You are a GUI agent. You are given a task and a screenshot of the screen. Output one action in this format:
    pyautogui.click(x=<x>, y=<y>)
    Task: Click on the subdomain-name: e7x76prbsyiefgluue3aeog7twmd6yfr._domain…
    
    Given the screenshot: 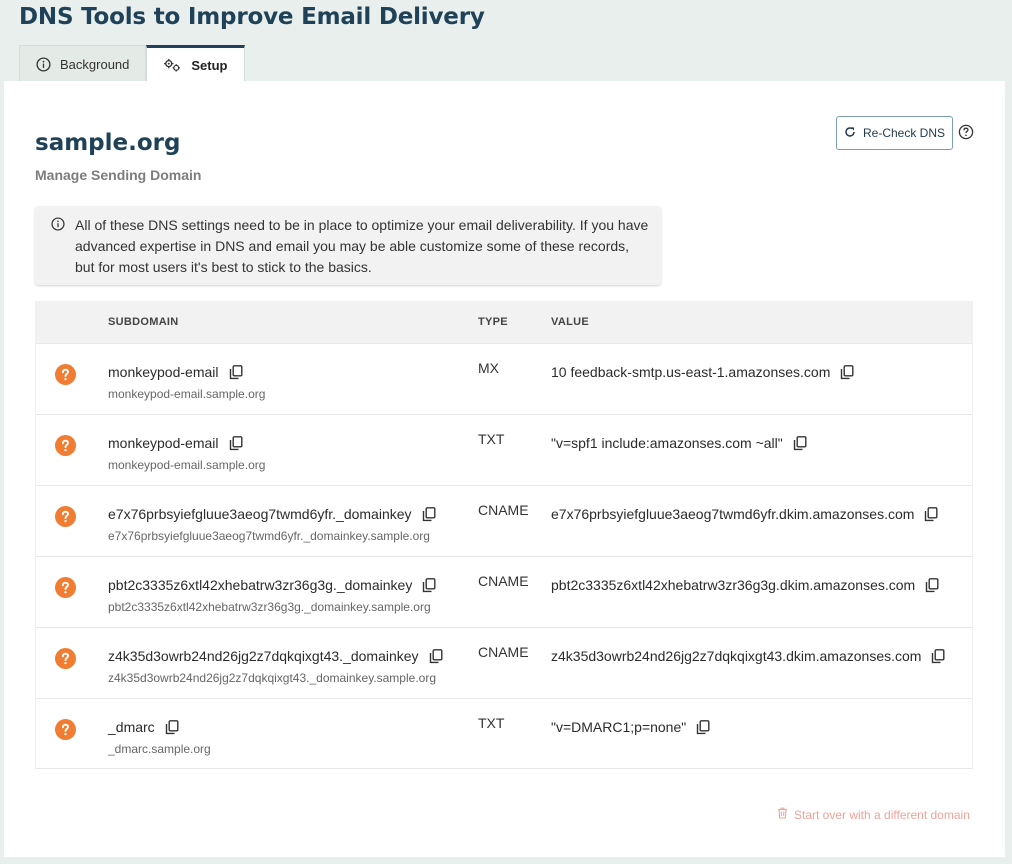 What is the action you would take?
    pyautogui.click(x=260, y=514)
    